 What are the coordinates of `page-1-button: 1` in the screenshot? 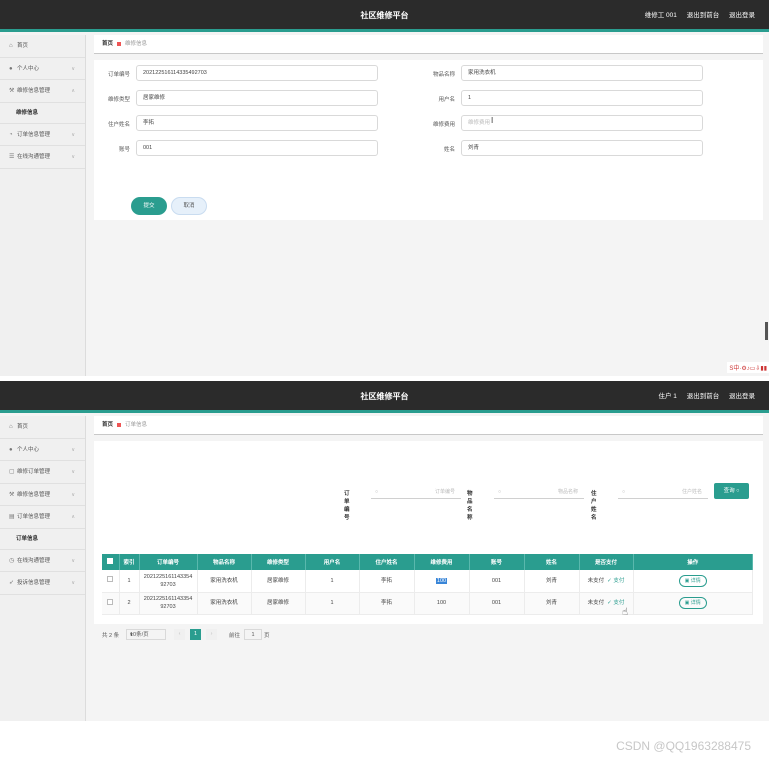 It's located at (195, 634).